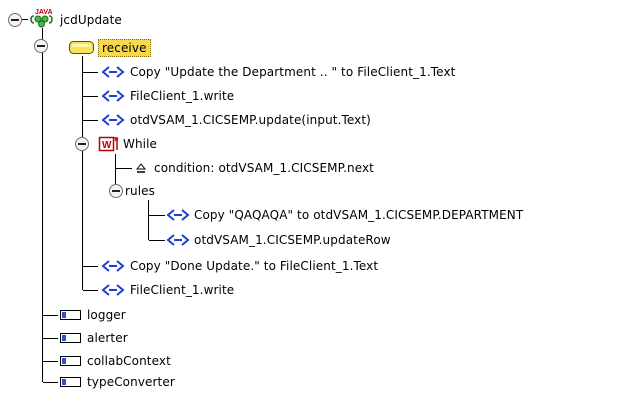  I want to click on while-loop-icon: W, so click(109, 145).